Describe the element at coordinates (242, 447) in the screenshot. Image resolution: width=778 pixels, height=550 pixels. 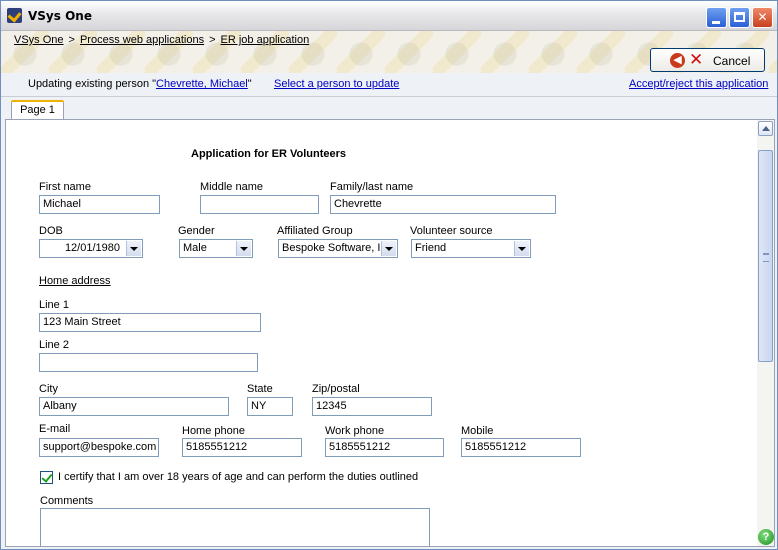
I see `home-phone-input: 5185551212` at that location.